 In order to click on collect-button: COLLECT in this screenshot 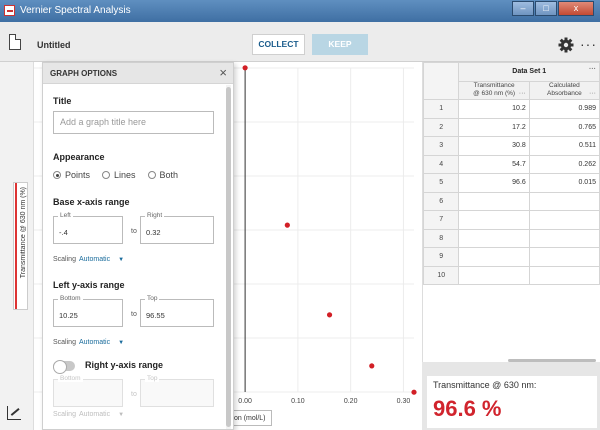, I will do `click(278, 44)`.